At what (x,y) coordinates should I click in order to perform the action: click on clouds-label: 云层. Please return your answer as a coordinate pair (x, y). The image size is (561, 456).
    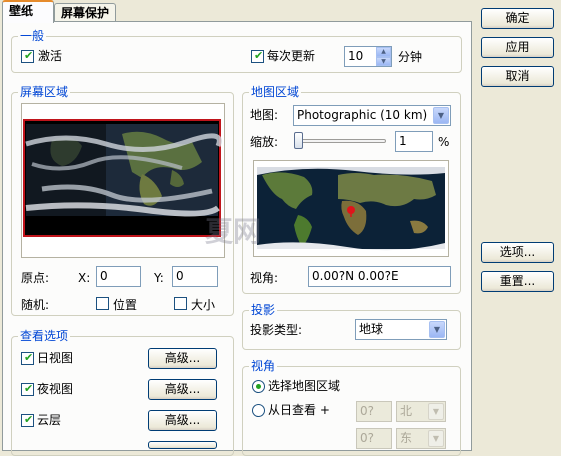
    Looking at the image, I should click on (49, 420).